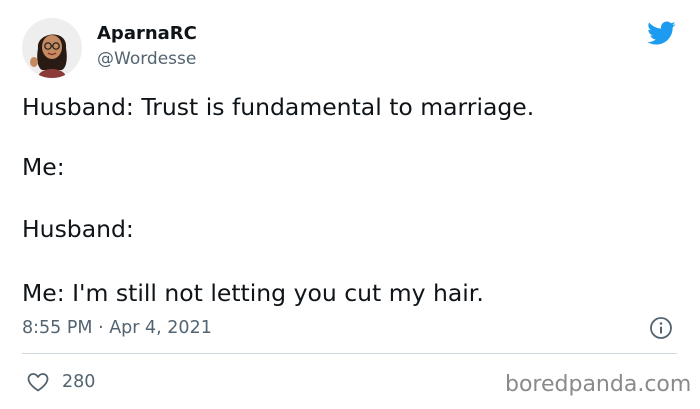  What do you see at coordinates (349, 353) in the screenshot?
I see `divider` at bounding box center [349, 353].